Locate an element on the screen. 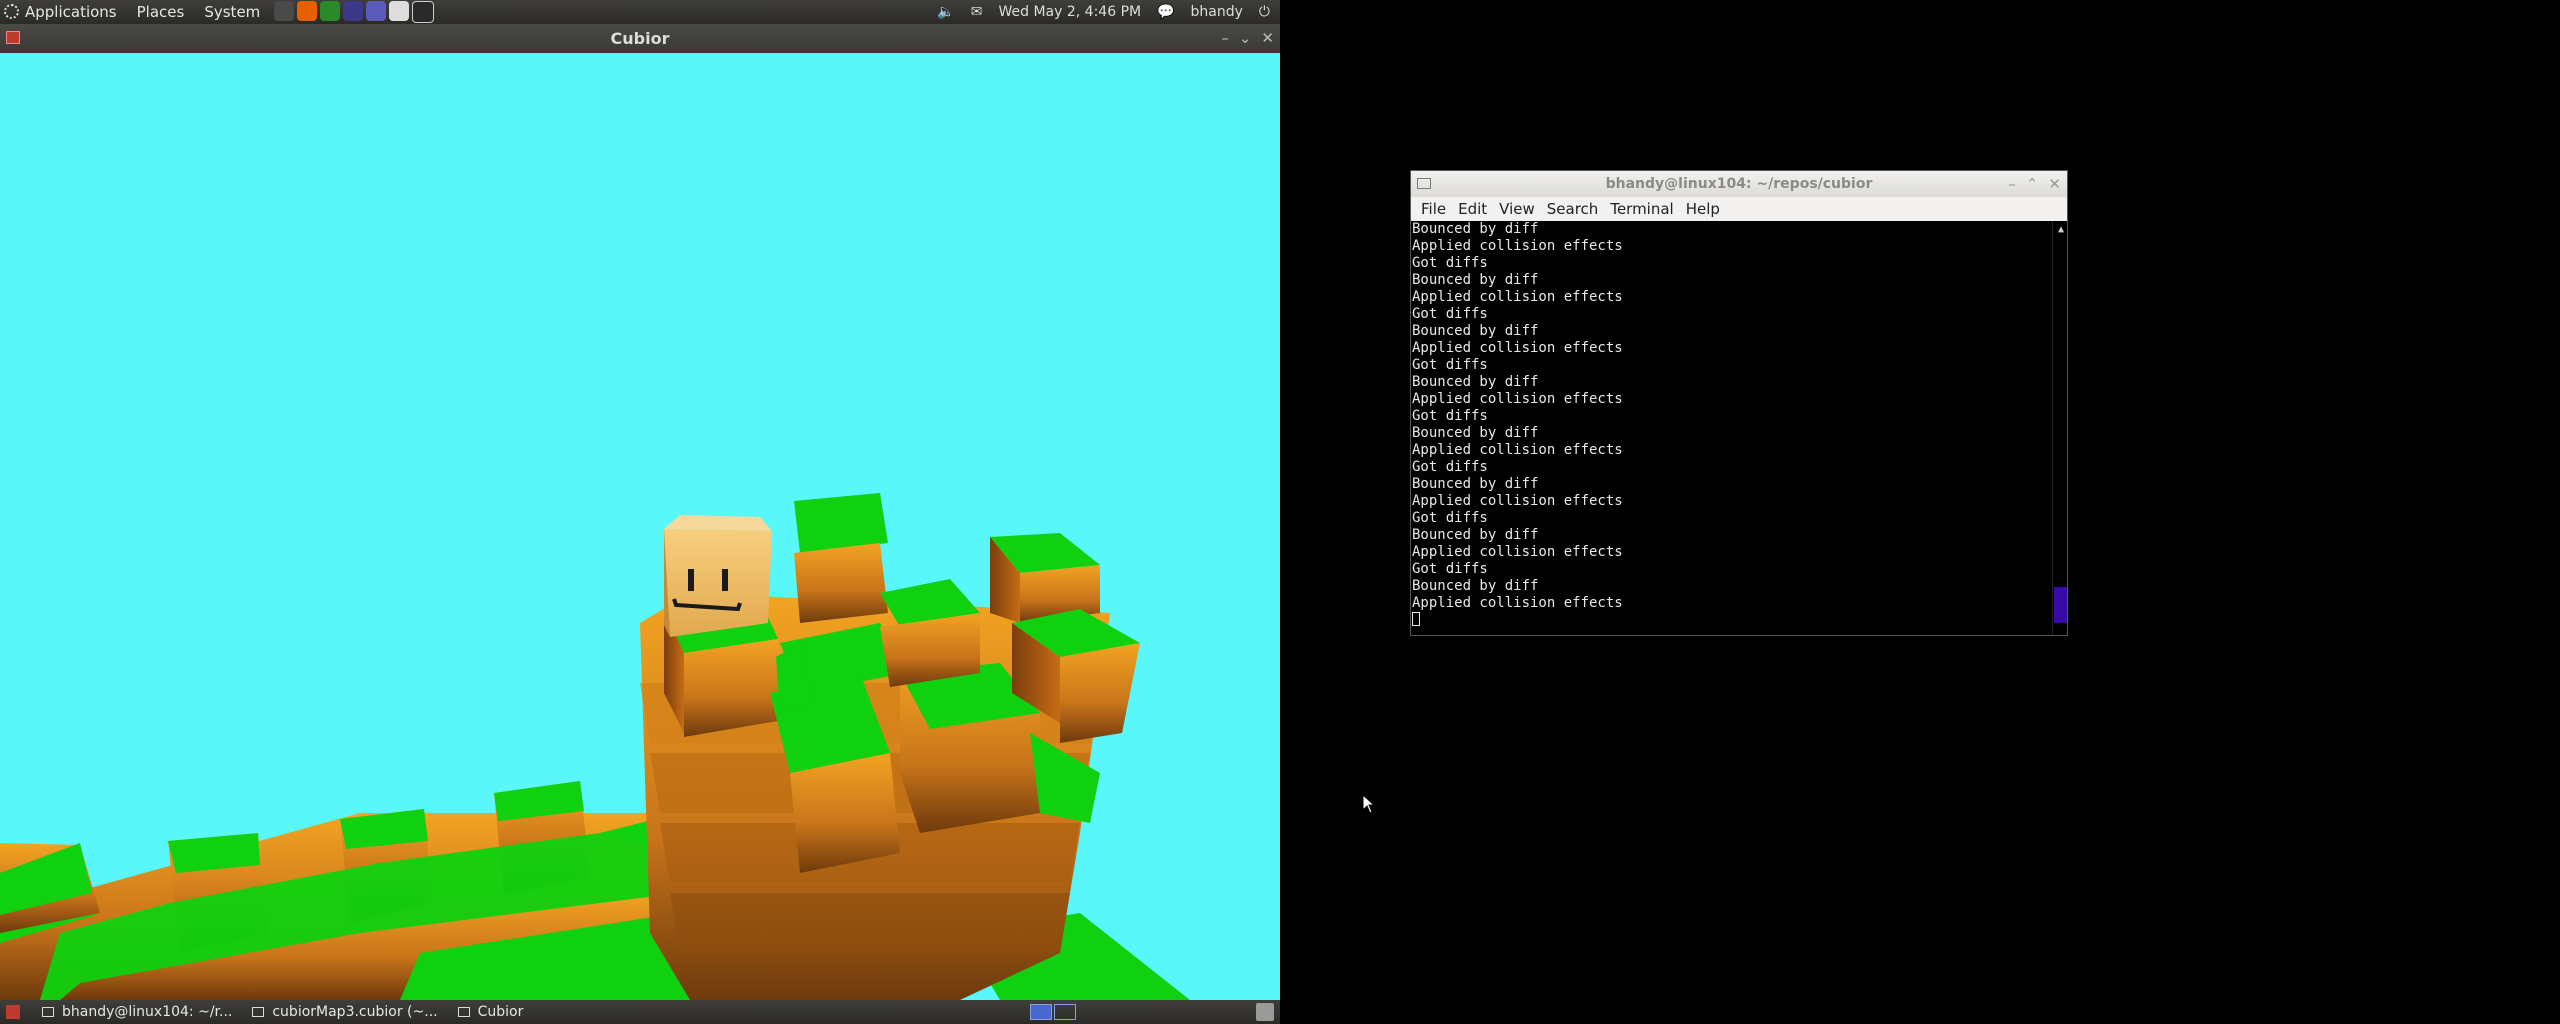  terminal-menu-terminal: Terminal is located at coordinates (1641, 209).